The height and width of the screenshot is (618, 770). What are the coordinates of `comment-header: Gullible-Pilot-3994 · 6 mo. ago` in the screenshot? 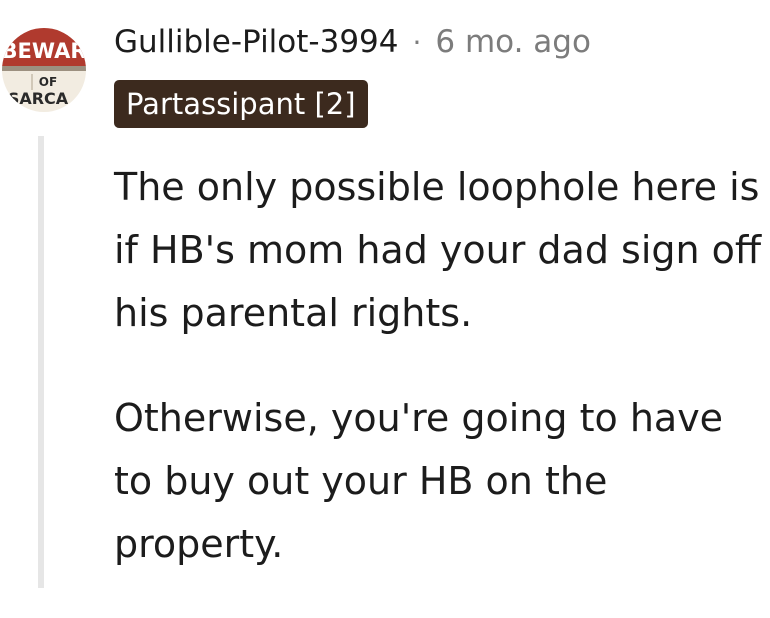 It's located at (352, 42).